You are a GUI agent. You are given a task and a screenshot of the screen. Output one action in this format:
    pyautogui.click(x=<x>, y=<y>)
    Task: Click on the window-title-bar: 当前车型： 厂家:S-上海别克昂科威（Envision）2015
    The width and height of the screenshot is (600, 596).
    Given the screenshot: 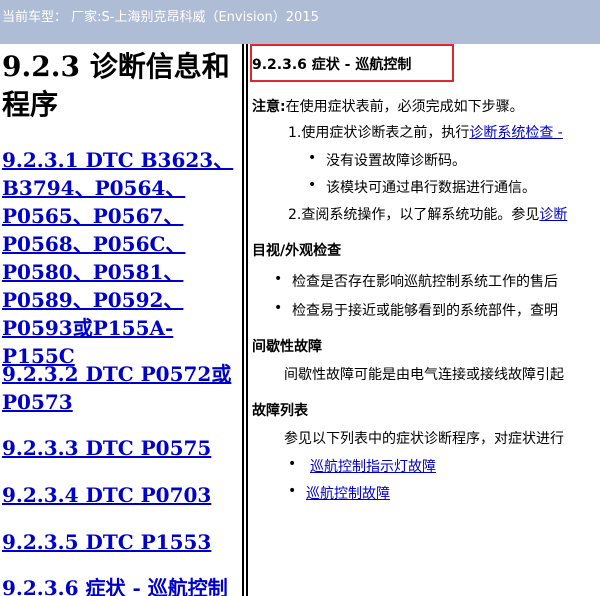 What is the action you would take?
    pyautogui.click(x=300, y=22)
    